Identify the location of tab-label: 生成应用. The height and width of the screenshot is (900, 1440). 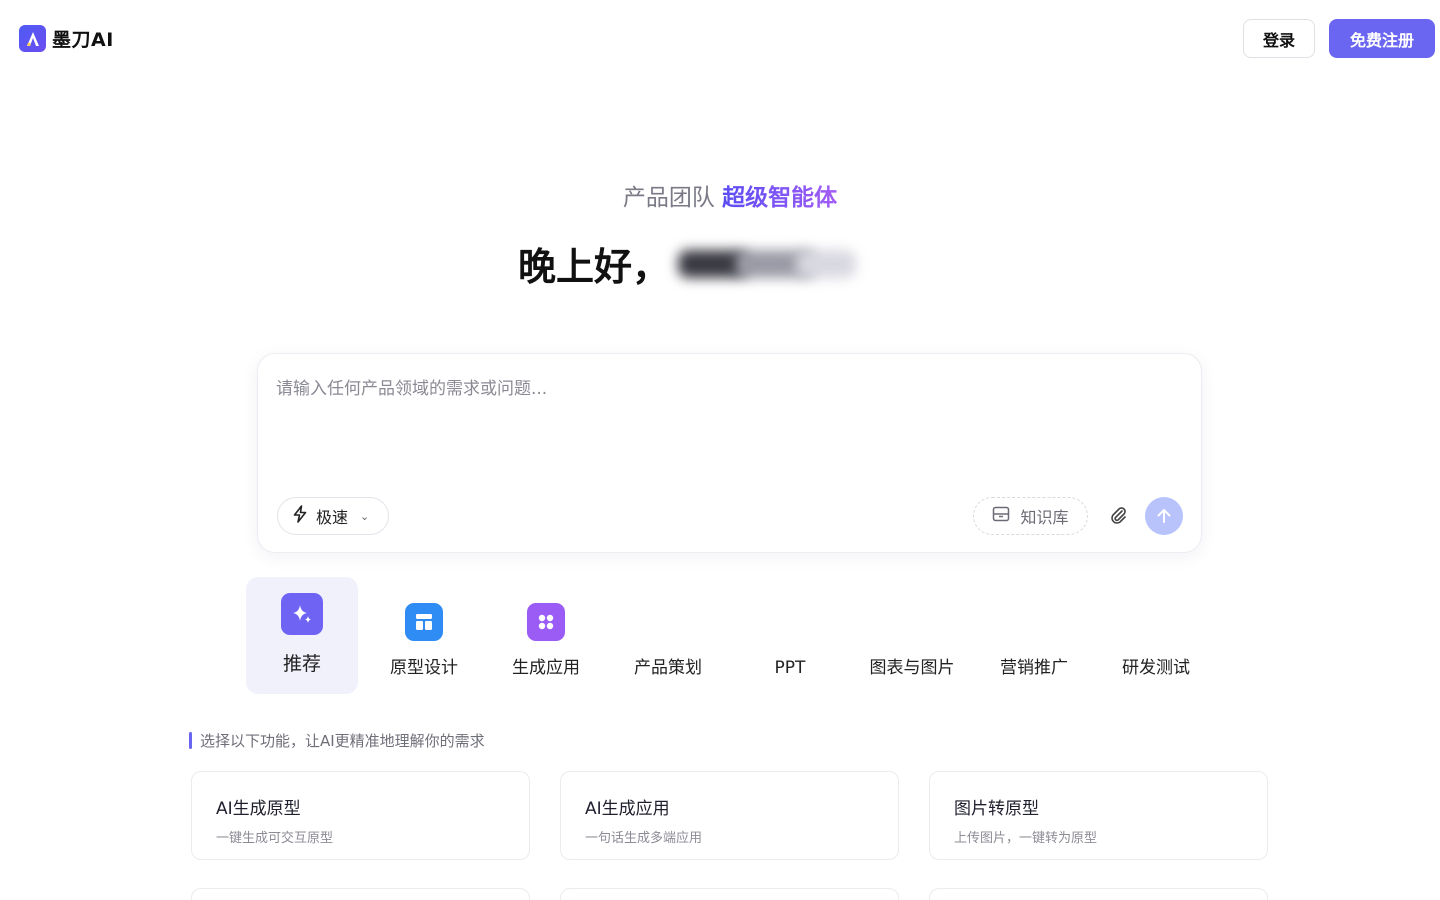
(546, 668).